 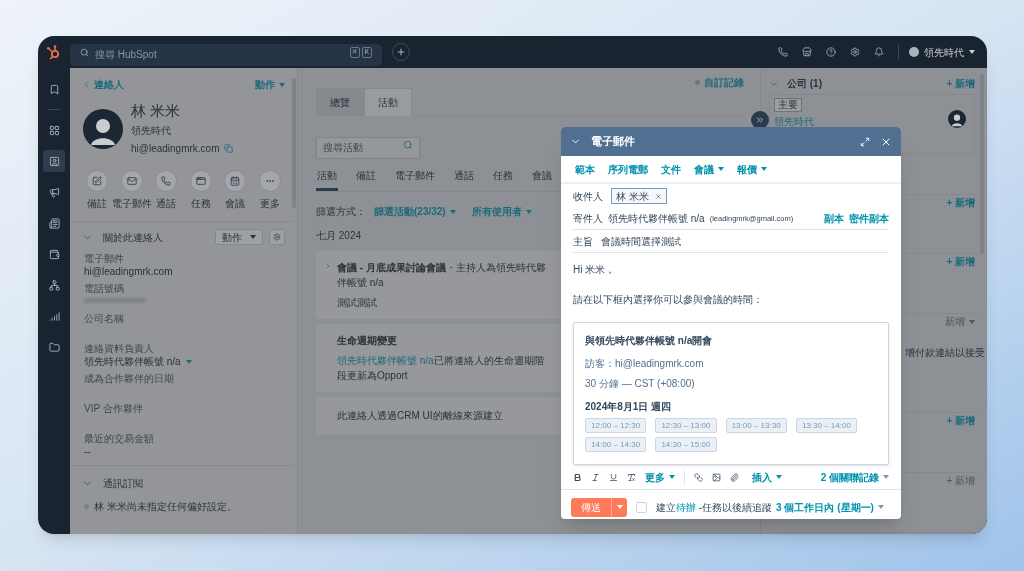 What do you see at coordinates (698, 477) in the screenshot?
I see `link-icon` at bounding box center [698, 477].